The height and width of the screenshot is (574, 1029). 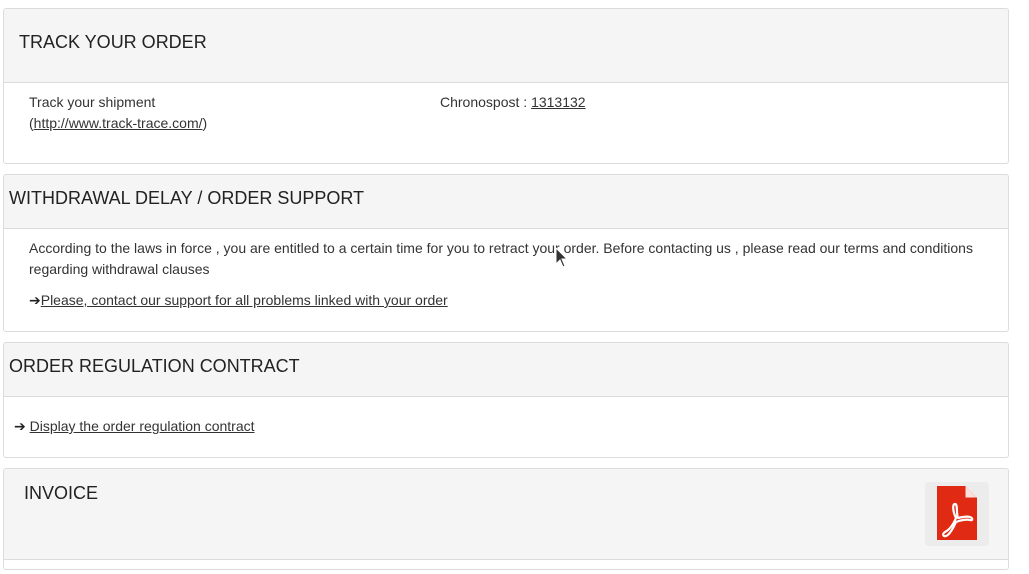 I want to click on close-paren: ), so click(x=205, y=123).